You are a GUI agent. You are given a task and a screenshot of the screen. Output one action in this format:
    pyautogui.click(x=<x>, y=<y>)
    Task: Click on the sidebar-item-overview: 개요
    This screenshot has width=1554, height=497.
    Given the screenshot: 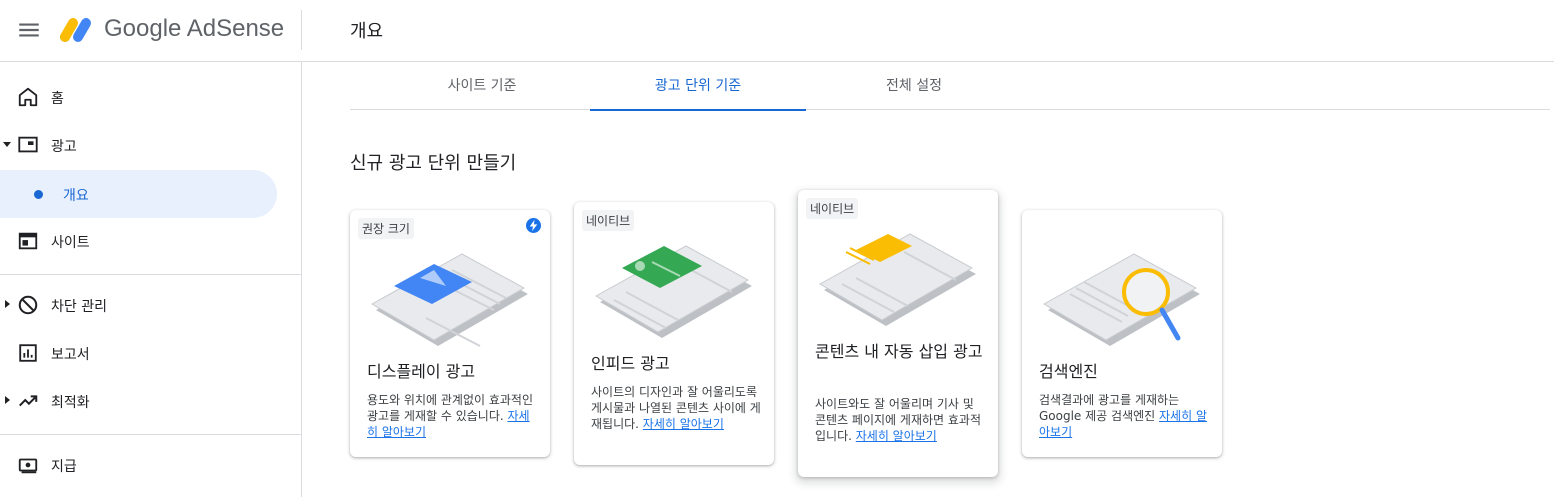 What is the action you would take?
    pyautogui.click(x=138, y=194)
    